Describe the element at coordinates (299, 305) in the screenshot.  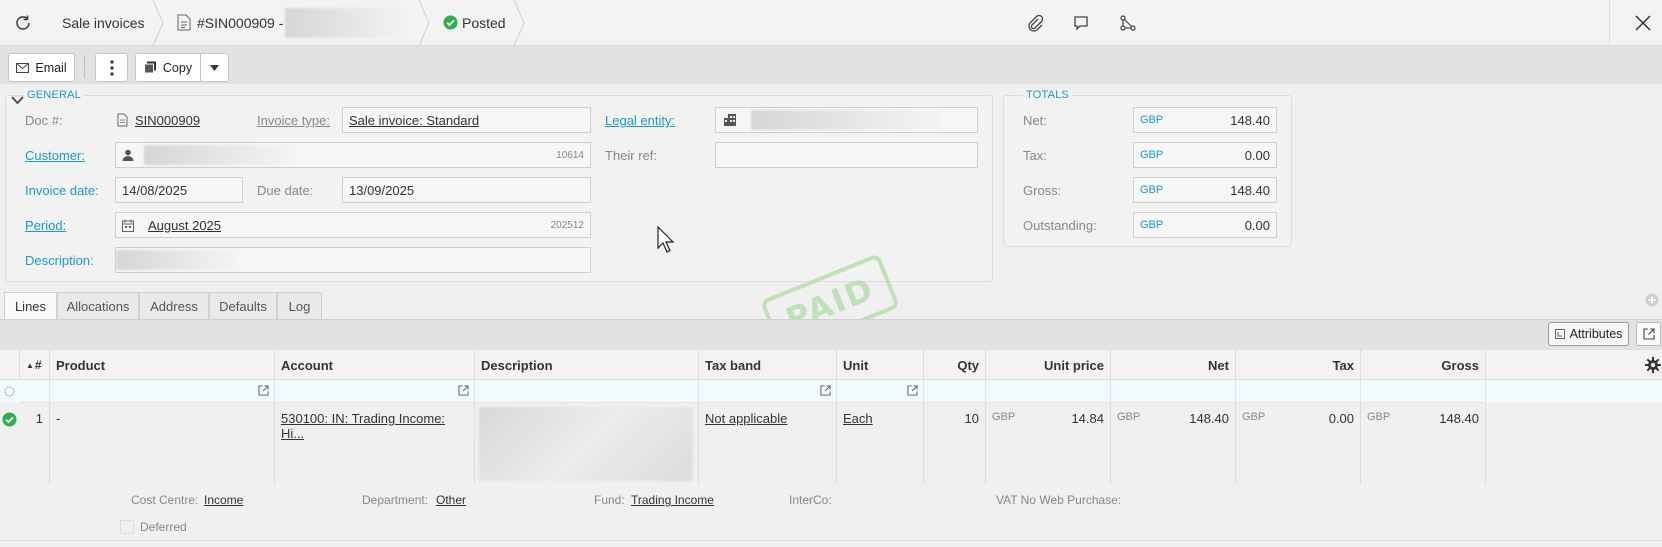
I see `tab-log: Log` at that location.